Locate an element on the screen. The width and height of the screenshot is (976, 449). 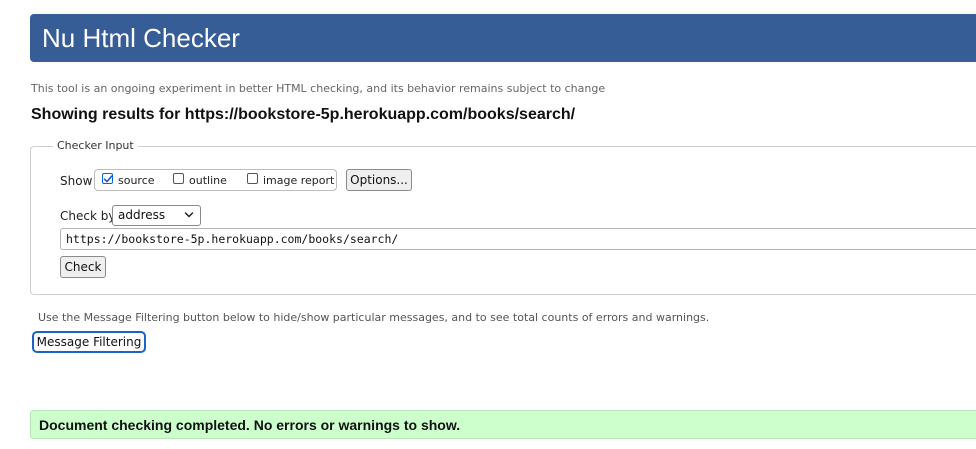
image-report-checkbox is located at coordinates (252, 178).